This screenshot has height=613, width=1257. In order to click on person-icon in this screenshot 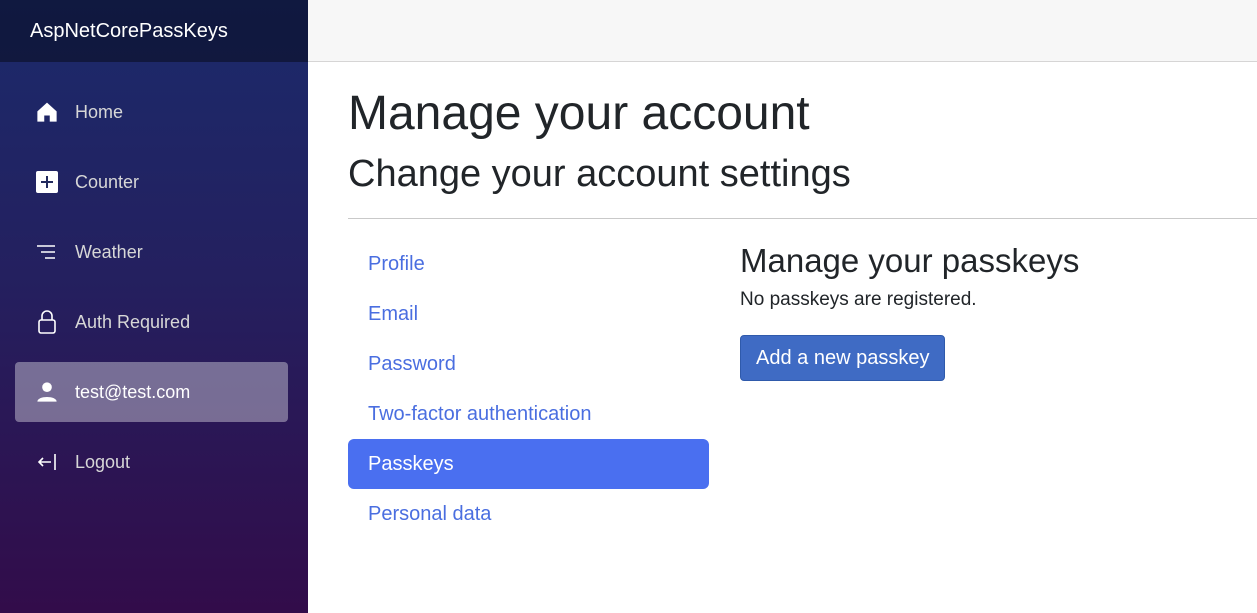, I will do `click(47, 392)`.